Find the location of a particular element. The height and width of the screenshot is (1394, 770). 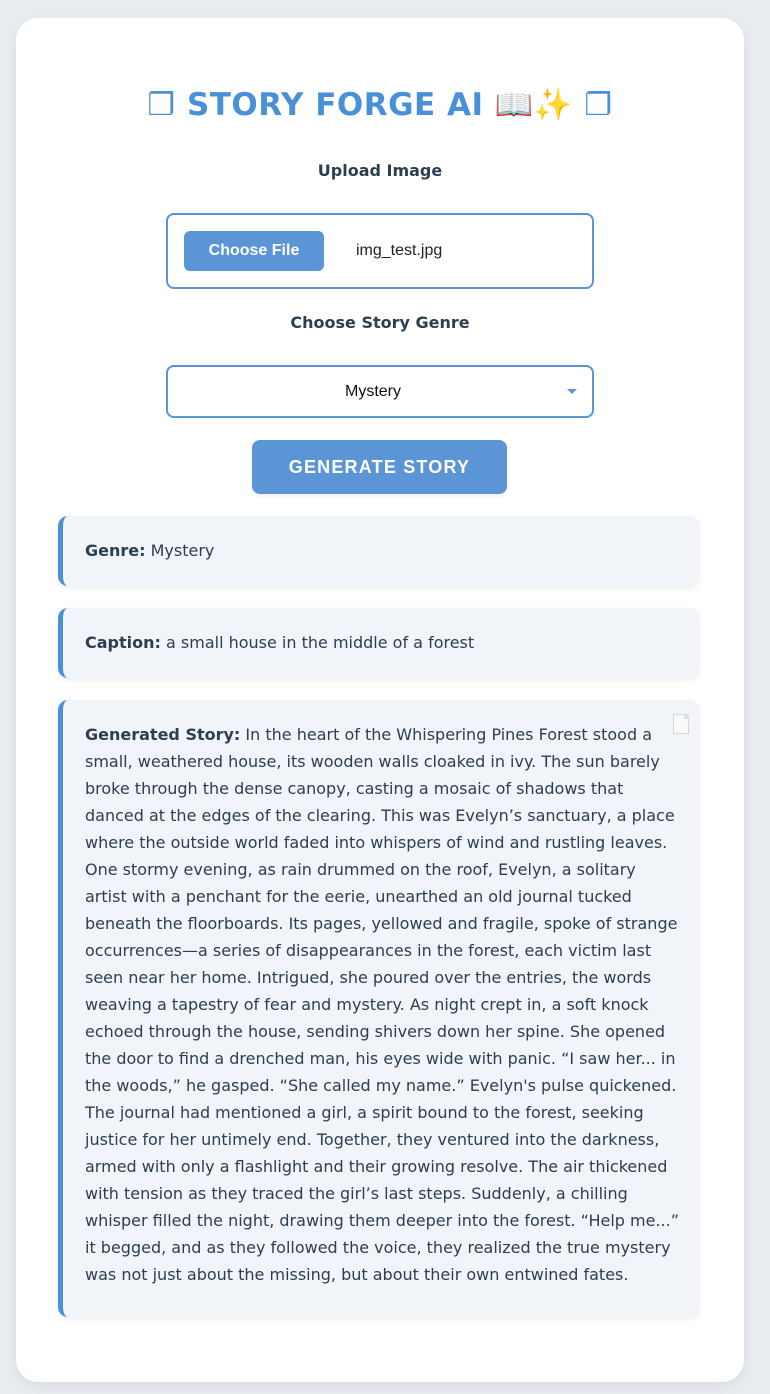

genre-select-value: Mystery is located at coordinates (373, 391).